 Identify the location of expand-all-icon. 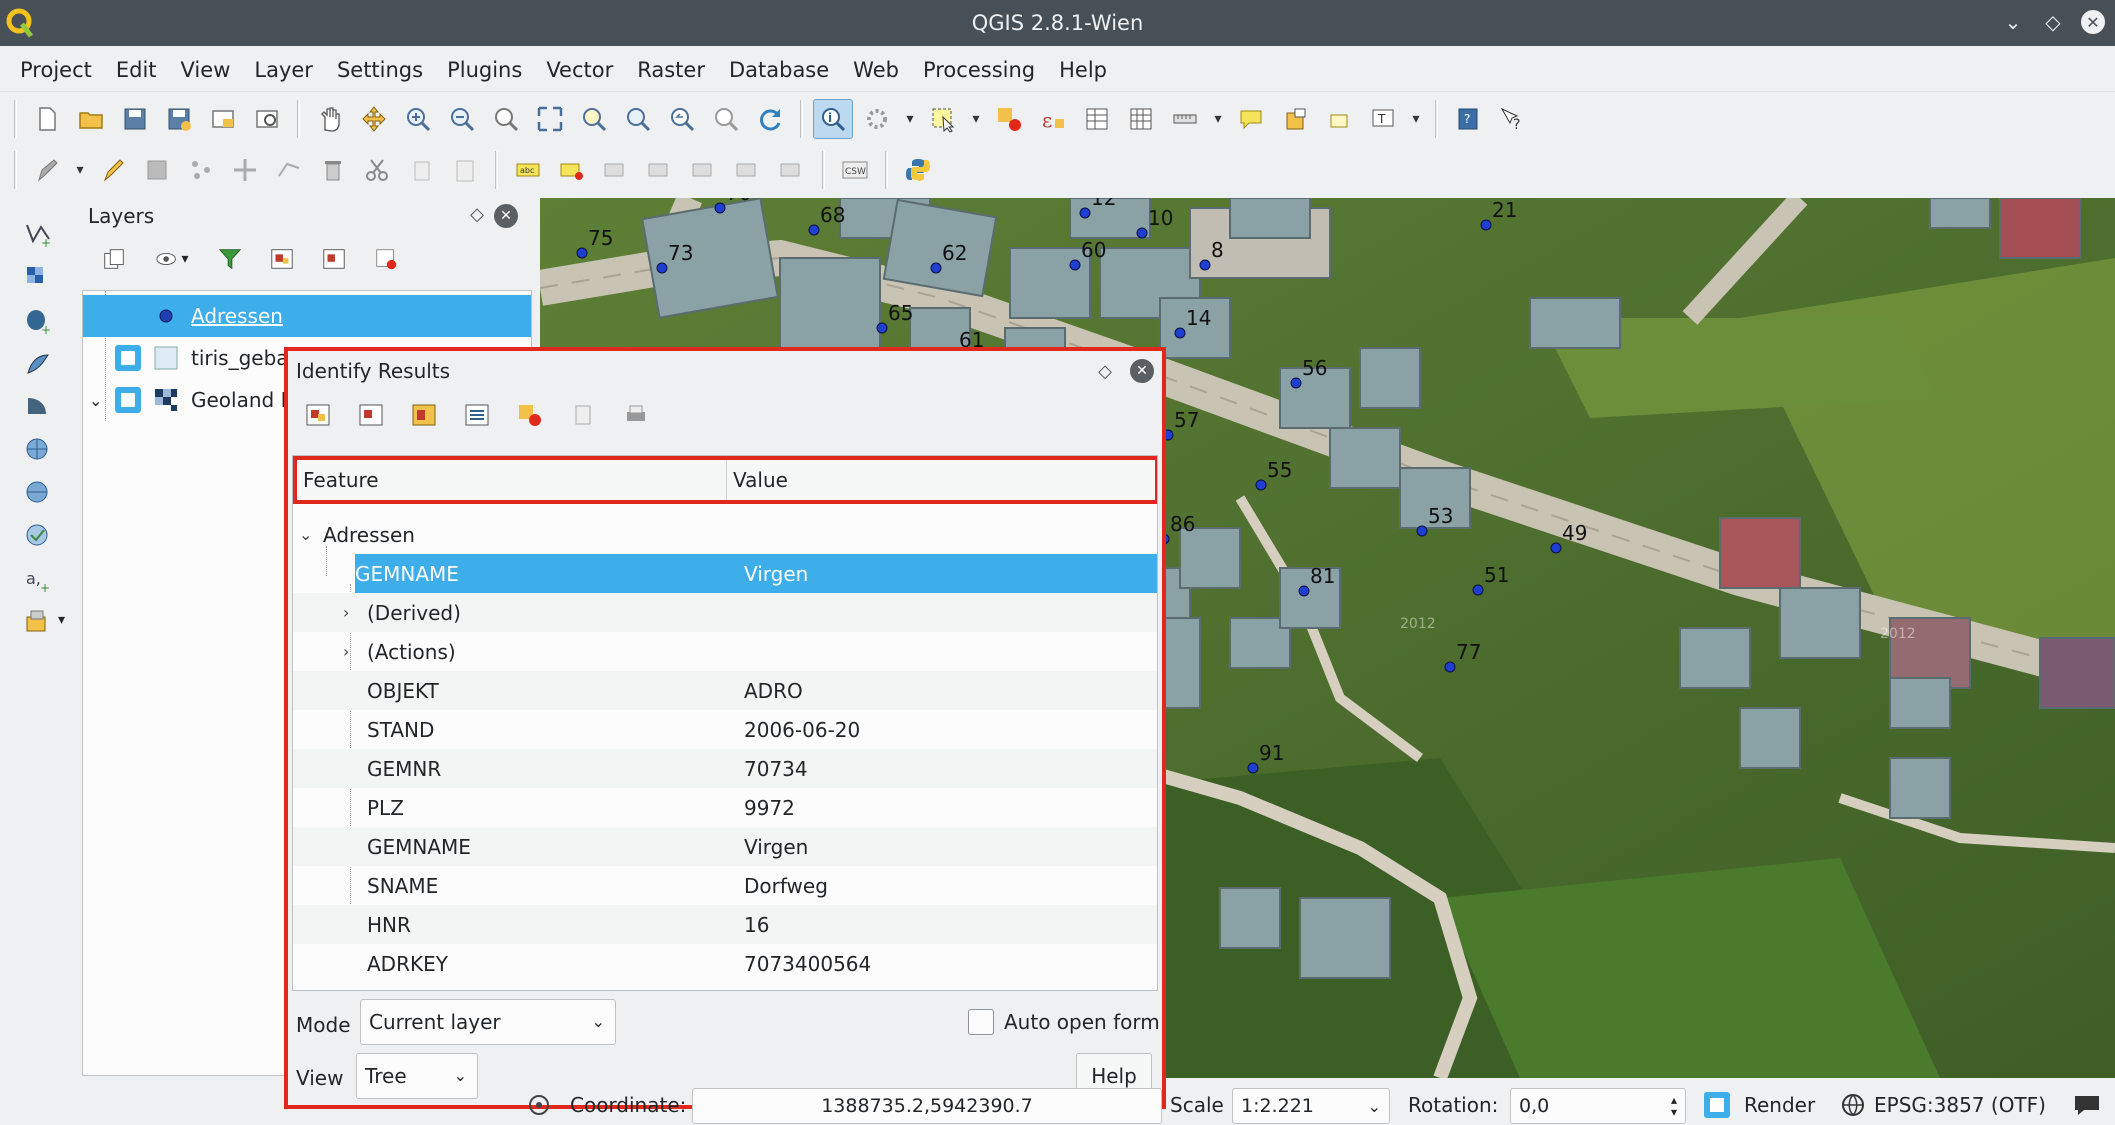
(282, 259).